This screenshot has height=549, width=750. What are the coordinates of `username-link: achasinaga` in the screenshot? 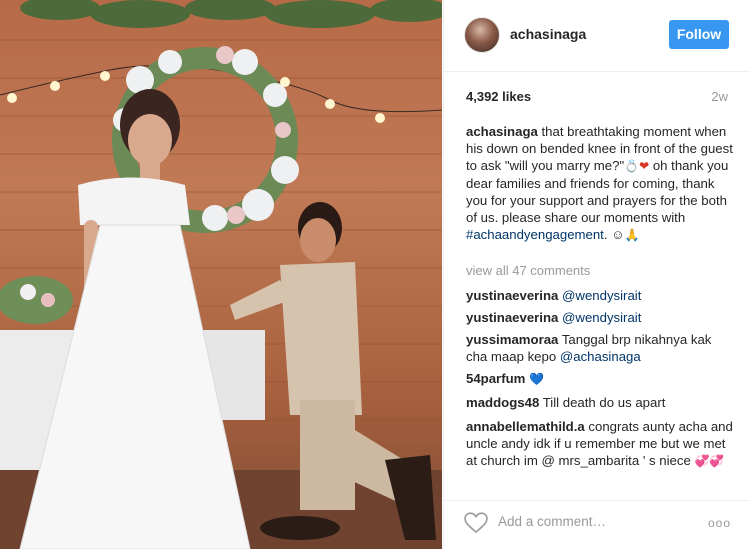 It's located at (548, 34).